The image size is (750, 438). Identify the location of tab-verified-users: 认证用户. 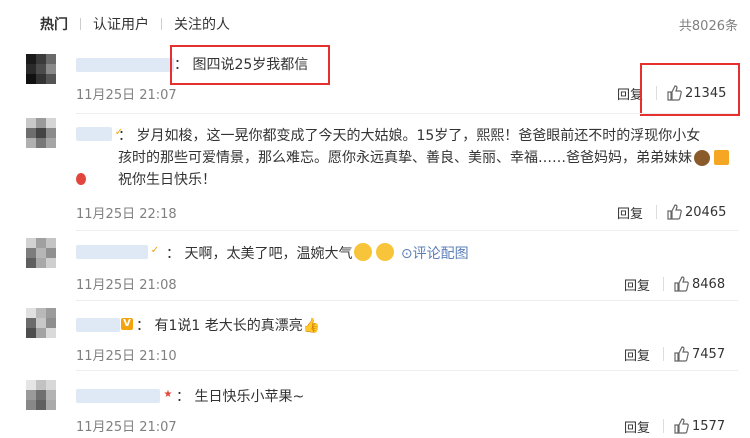
(121, 24).